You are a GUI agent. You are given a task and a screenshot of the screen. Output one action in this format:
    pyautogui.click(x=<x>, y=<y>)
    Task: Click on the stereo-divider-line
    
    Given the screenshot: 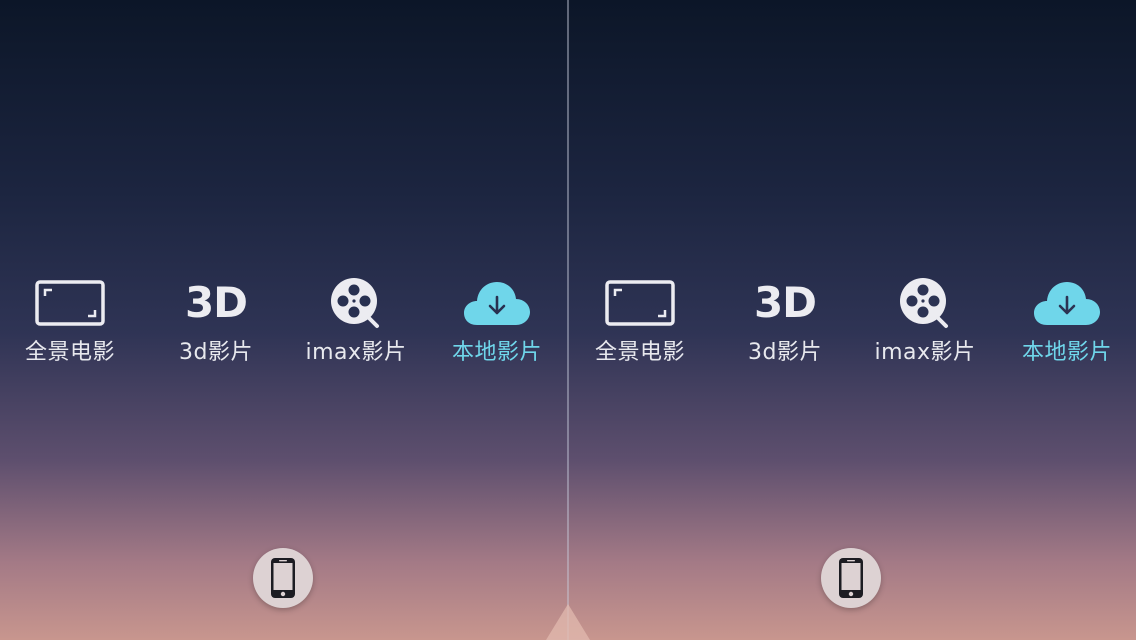 What is the action you would take?
    pyautogui.click(x=568, y=320)
    